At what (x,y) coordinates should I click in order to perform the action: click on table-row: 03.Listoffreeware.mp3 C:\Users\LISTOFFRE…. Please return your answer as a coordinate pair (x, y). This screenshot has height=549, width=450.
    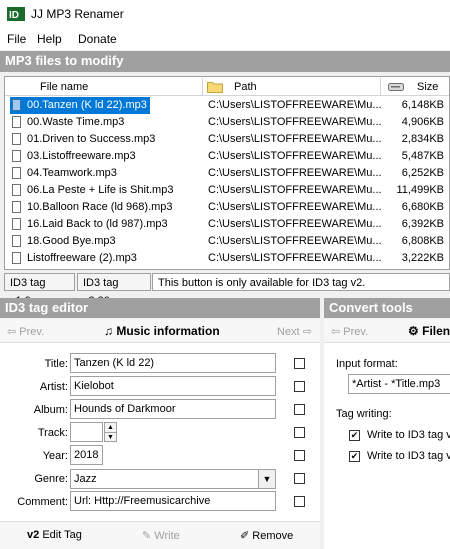
    Looking at the image, I should click on (227, 156).